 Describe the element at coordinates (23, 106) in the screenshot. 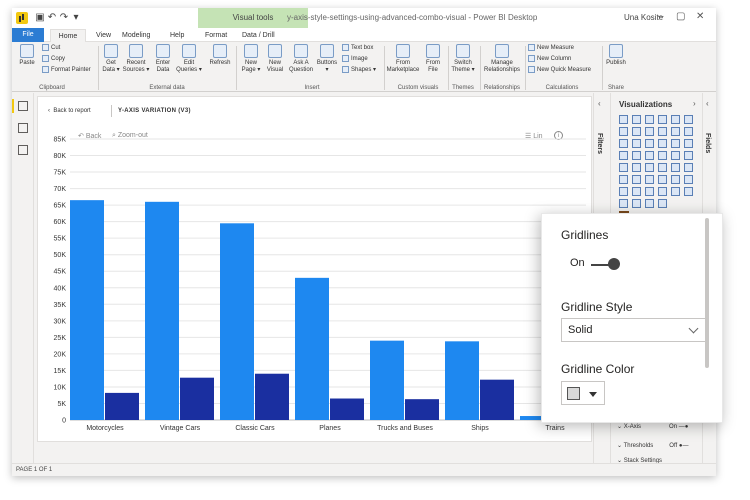

I see `report-view-icon` at that location.